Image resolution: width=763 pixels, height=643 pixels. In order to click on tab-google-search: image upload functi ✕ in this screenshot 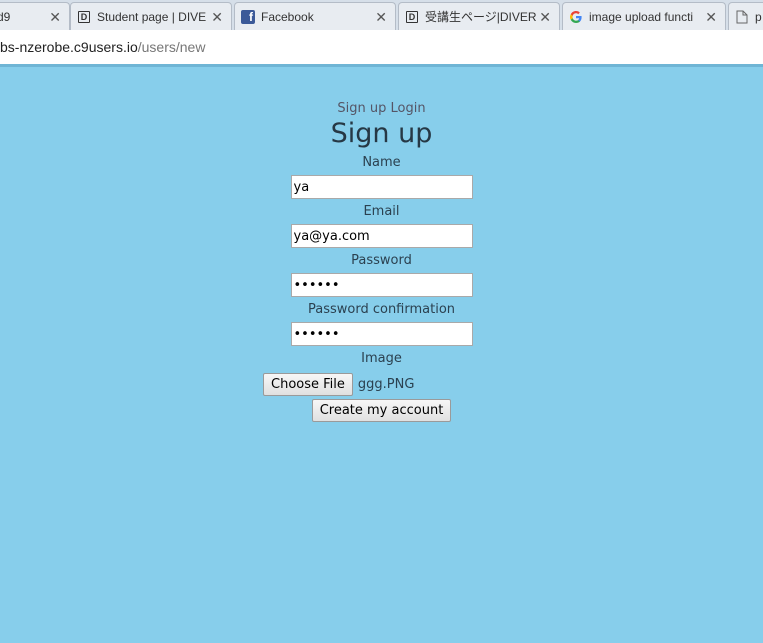, I will do `click(644, 16)`.